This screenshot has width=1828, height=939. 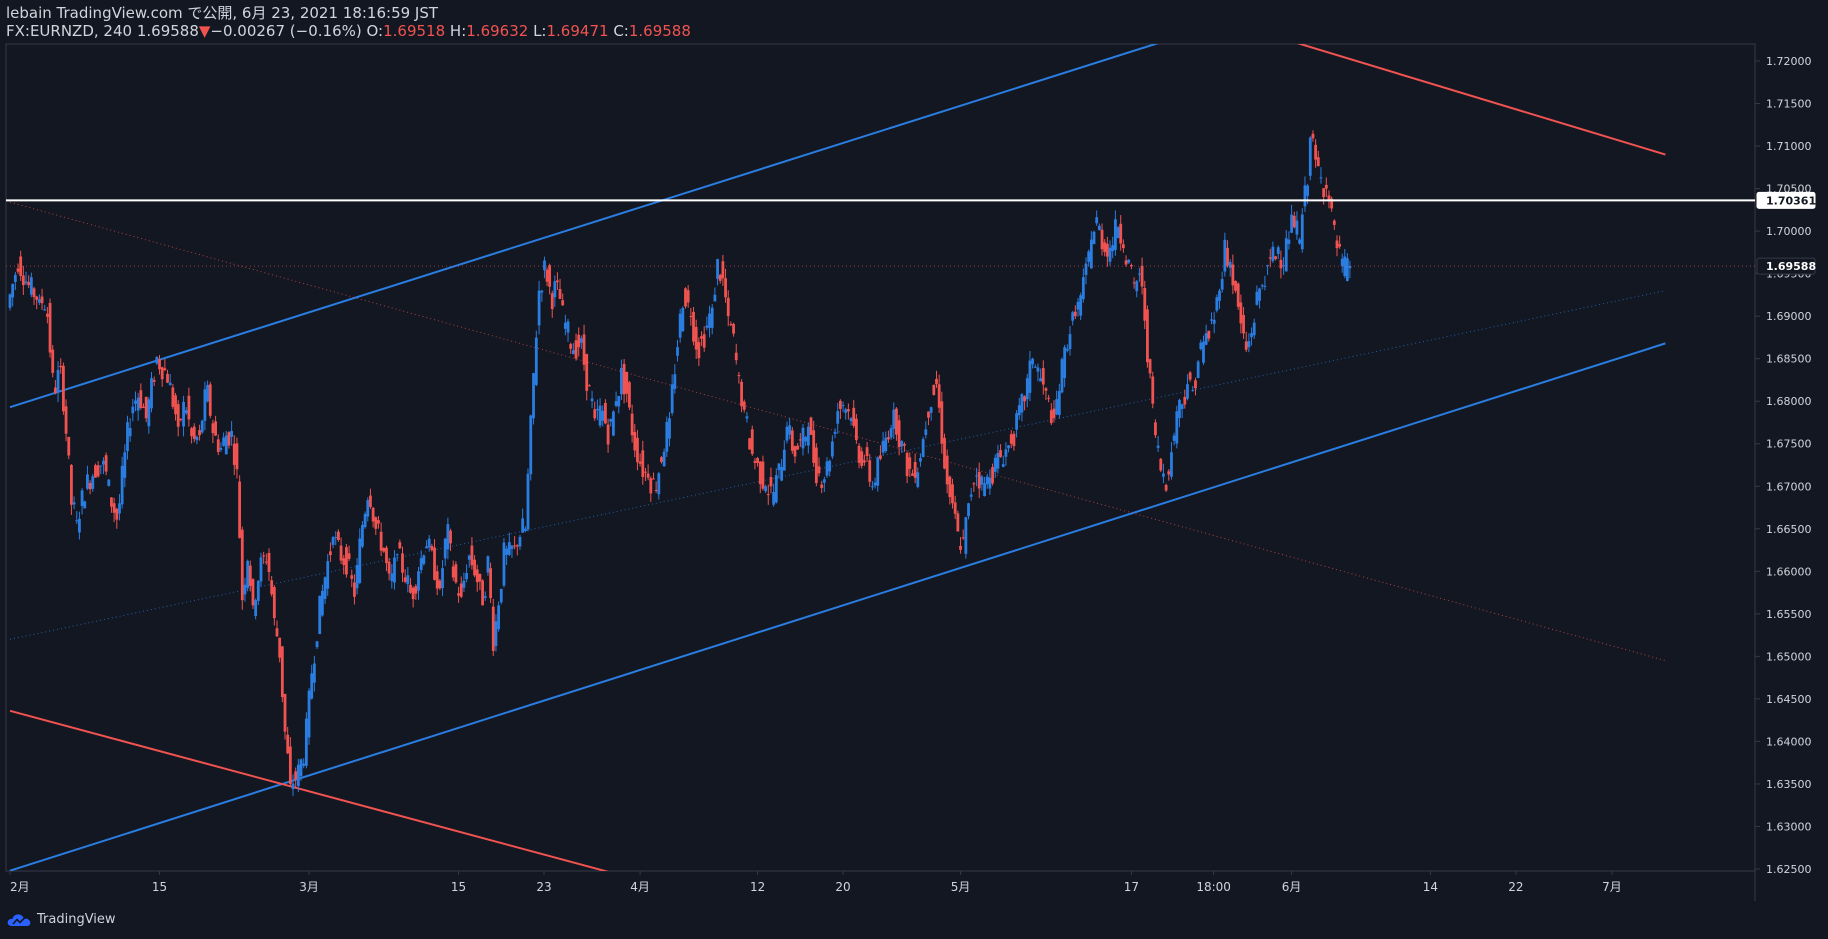 I want to click on y-tick-label: 1.69000, so click(x=1789, y=316).